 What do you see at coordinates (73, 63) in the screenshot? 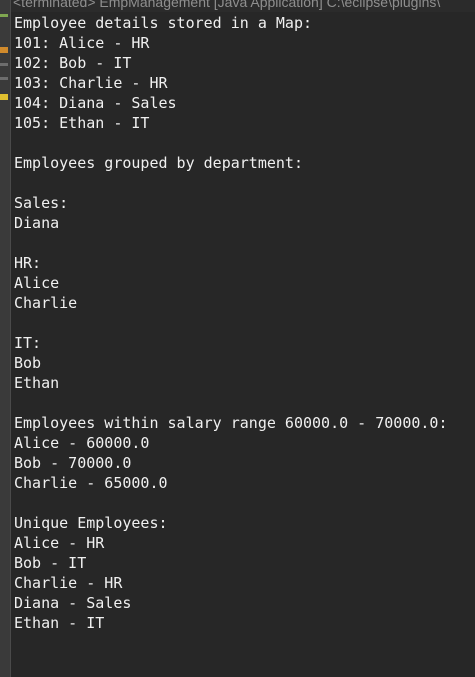
I see `console-line: 102: Bob - IT` at bounding box center [73, 63].